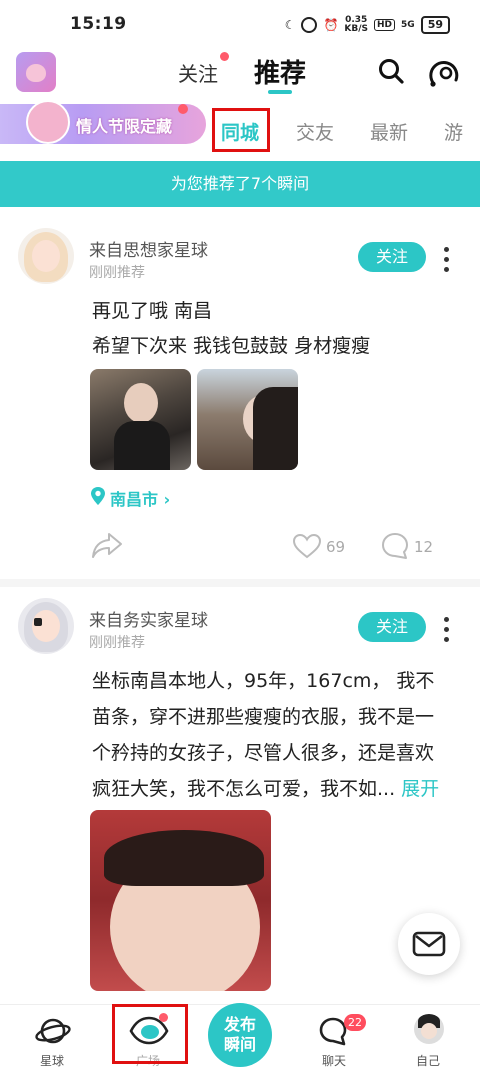  I want to click on alarm-icon: ⏰, so click(331, 25).